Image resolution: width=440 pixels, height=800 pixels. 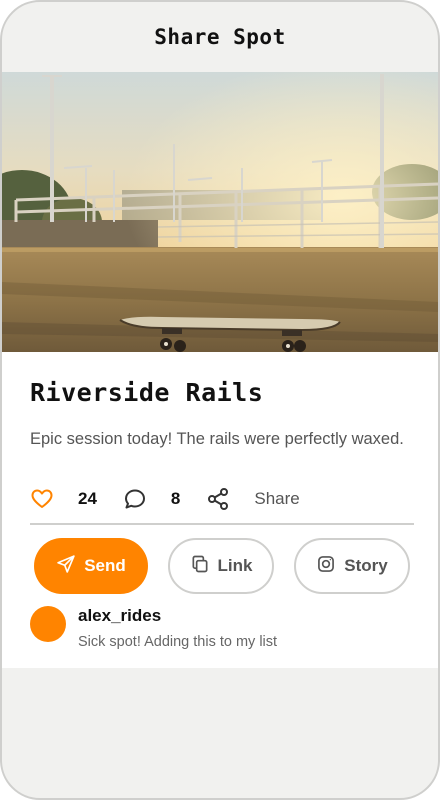 What do you see at coordinates (326, 566) in the screenshot?
I see `instagram-icon` at bounding box center [326, 566].